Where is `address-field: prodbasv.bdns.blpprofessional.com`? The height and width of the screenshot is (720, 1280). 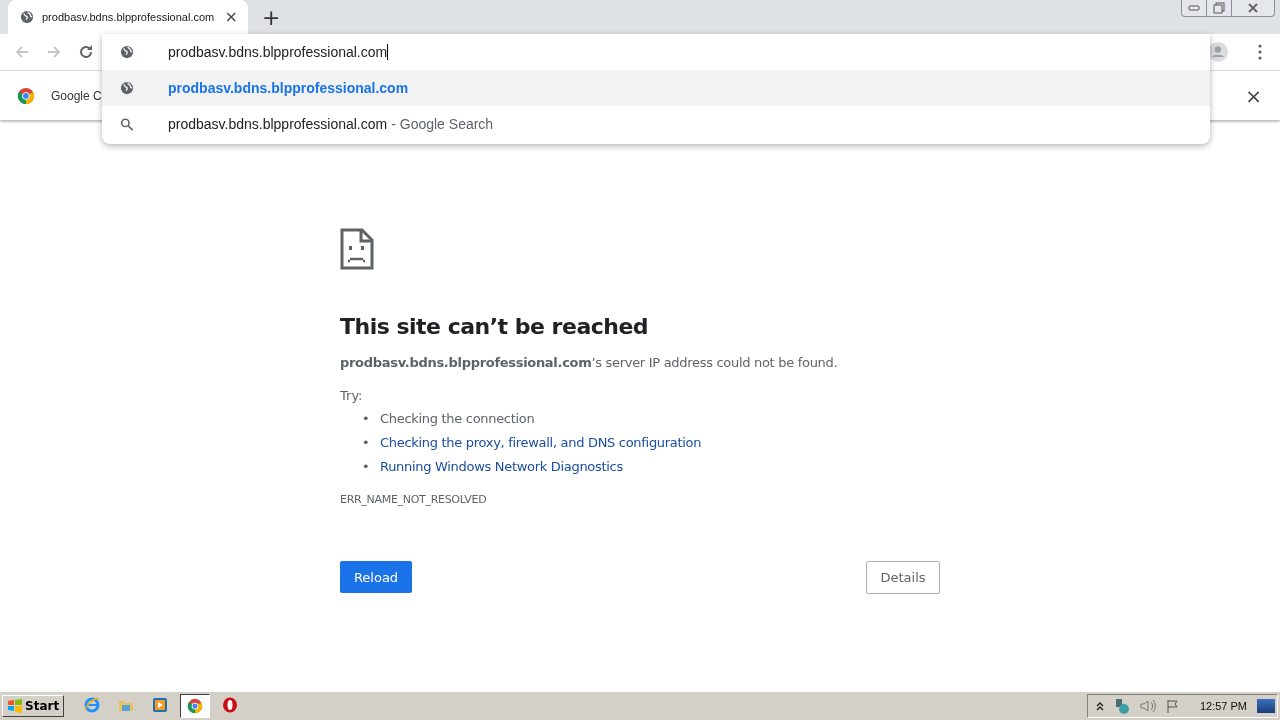 address-field: prodbasv.bdns.blpprofessional.com is located at coordinates (278, 52).